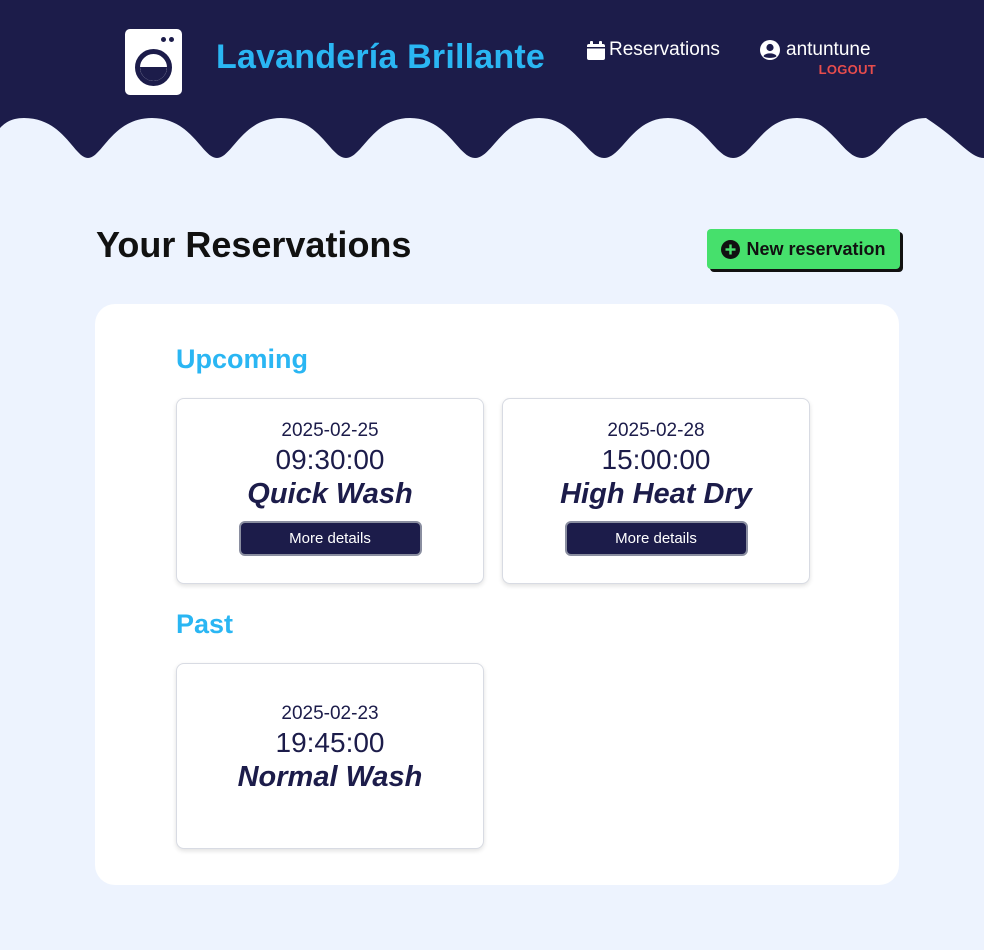 This screenshot has width=984, height=950. Describe the element at coordinates (330, 777) in the screenshot. I see `reservation-service: Normal Wash` at that location.